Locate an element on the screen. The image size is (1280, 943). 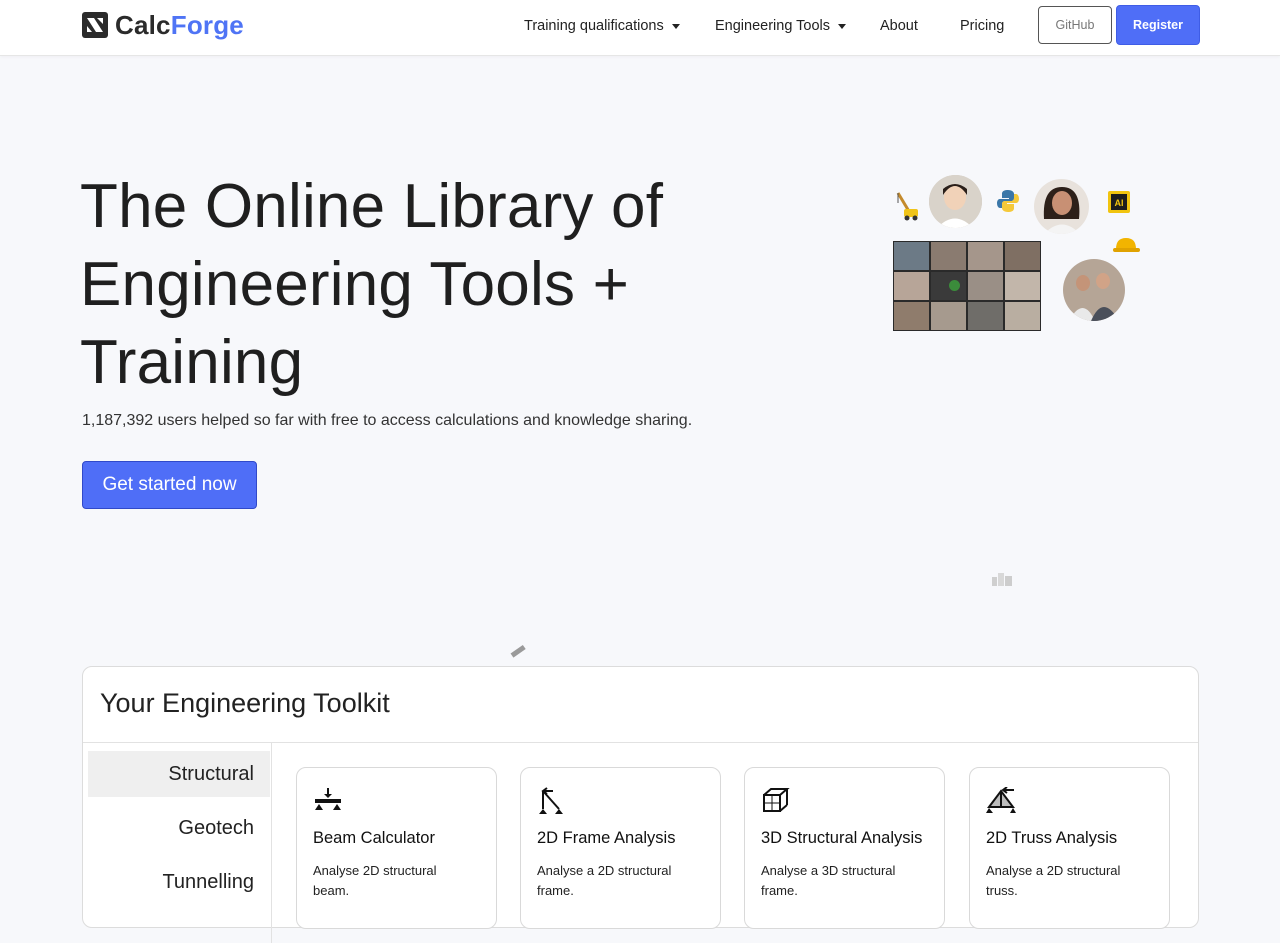
calcforge-logo-icon is located at coordinates (95, 25).